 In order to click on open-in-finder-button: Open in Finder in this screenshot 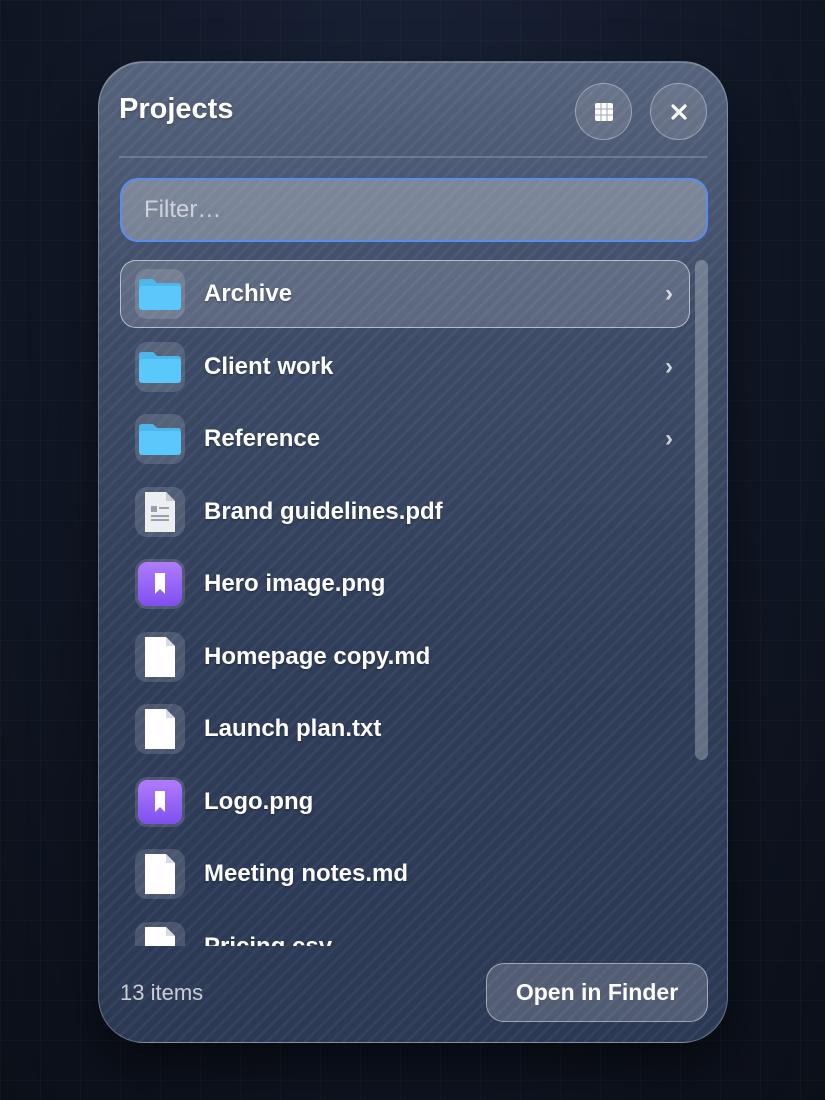, I will do `click(597, 992)`.